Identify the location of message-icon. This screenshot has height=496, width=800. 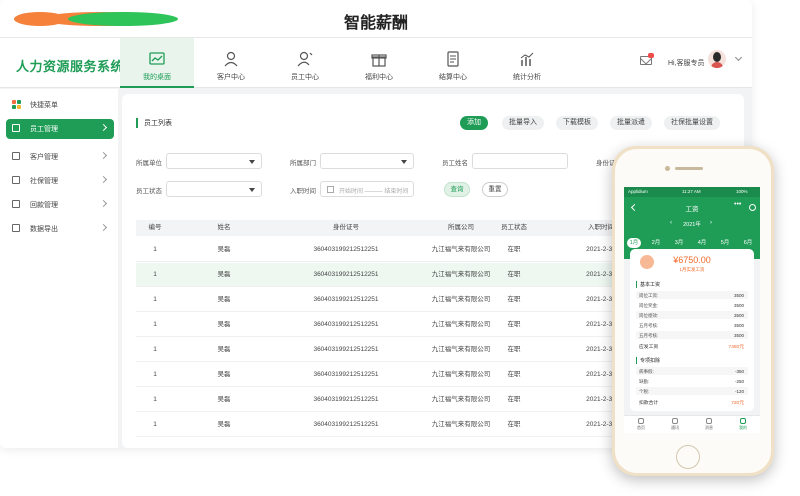
(709, 421).